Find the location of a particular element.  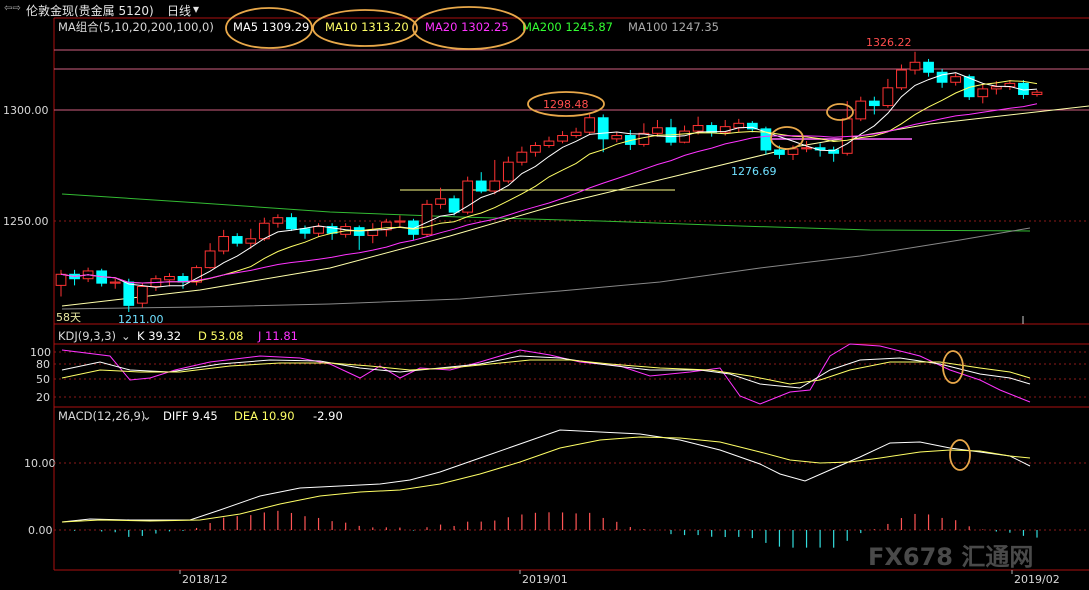

y-tick-1300: 1300.00 is located at coordinates (26, 110).